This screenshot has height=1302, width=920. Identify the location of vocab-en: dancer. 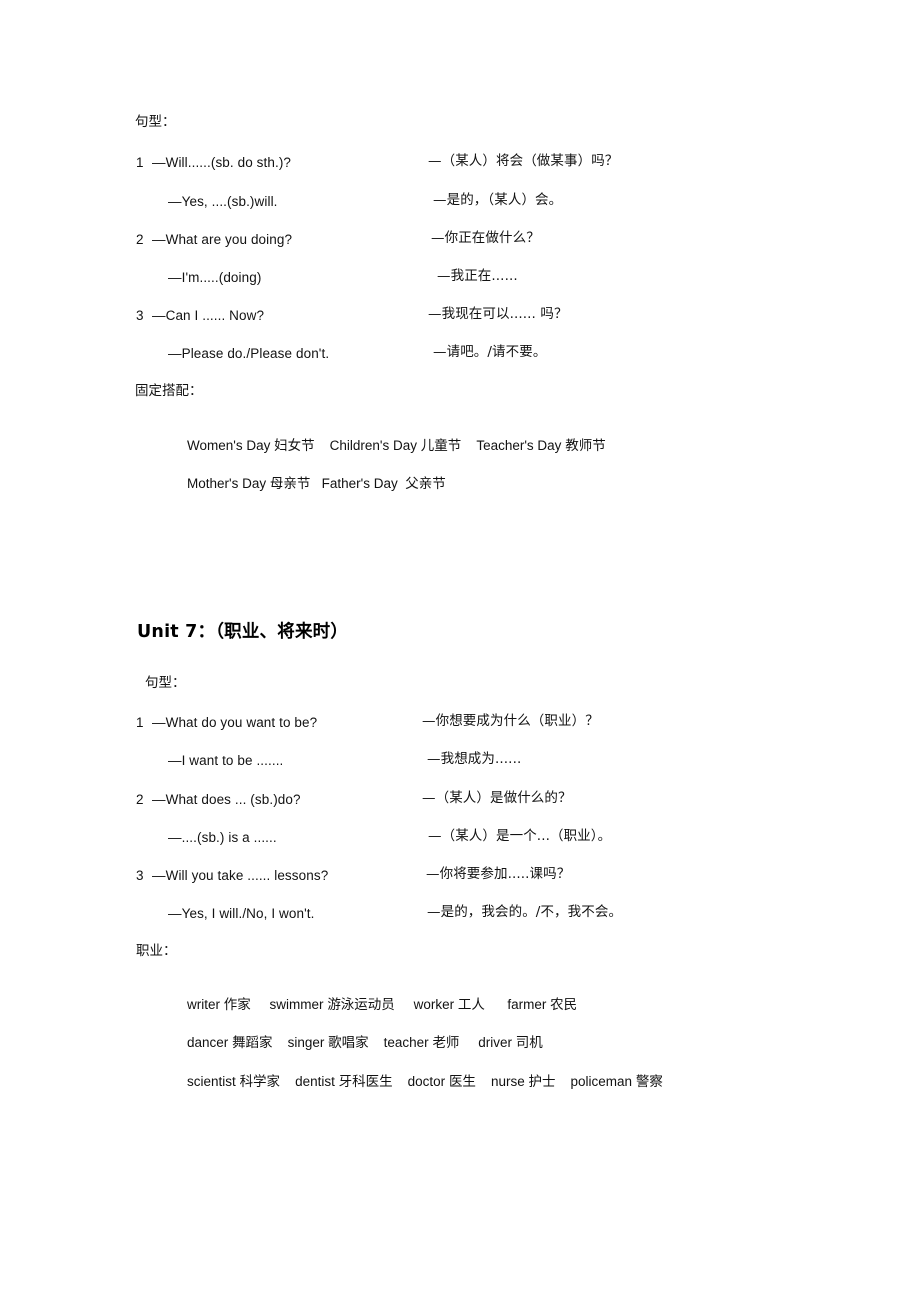
(208, 1042).